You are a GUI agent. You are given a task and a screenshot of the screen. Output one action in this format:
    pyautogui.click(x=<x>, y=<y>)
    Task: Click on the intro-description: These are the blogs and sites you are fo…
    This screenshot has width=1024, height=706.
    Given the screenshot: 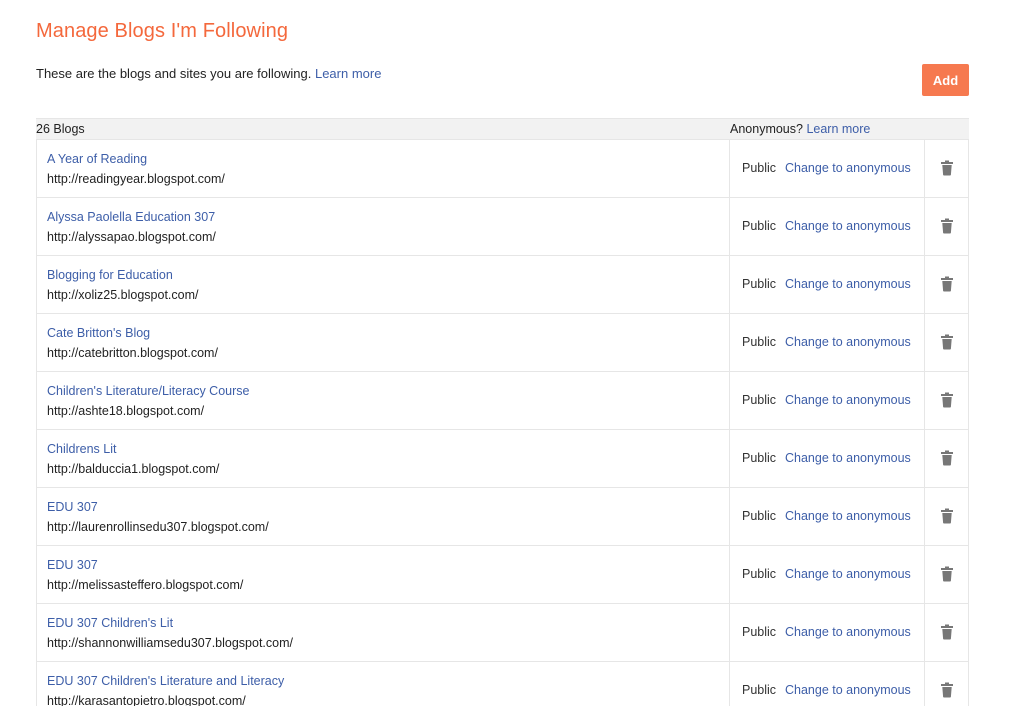 What is the action you would take?
    pyautogui.click(x=174, y=73)
    